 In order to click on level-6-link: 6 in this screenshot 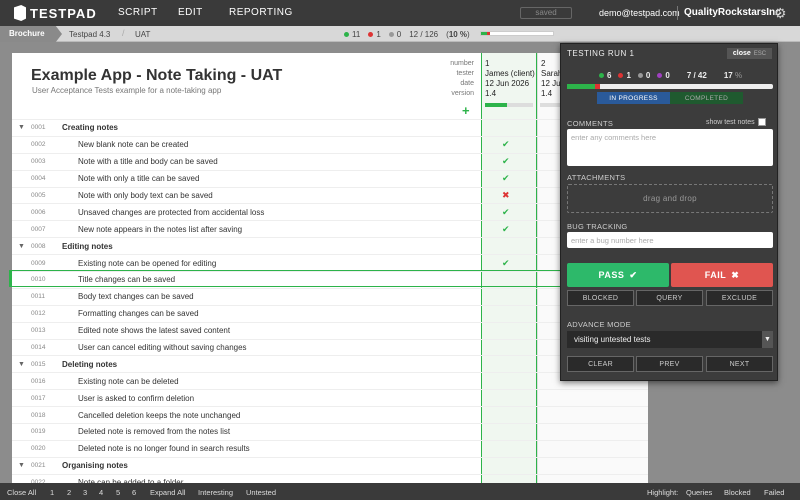, I will do `click(134, 492)`.